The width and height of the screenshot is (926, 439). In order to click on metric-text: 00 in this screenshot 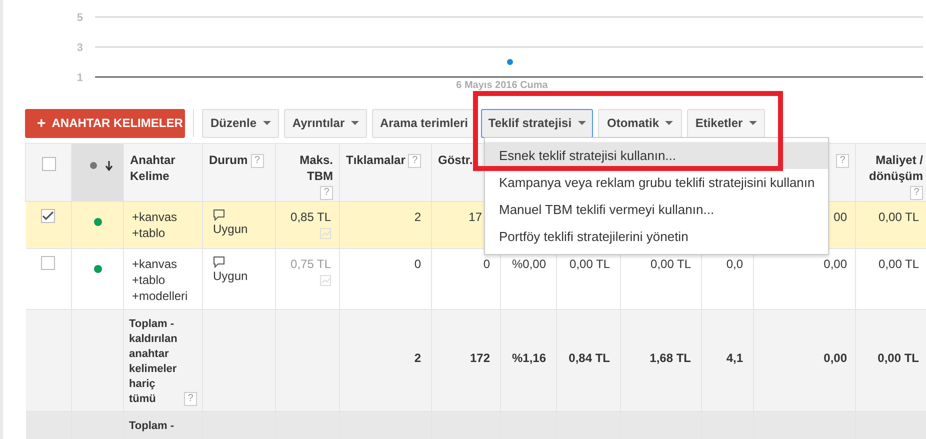, I will do `click(840, 217)`.